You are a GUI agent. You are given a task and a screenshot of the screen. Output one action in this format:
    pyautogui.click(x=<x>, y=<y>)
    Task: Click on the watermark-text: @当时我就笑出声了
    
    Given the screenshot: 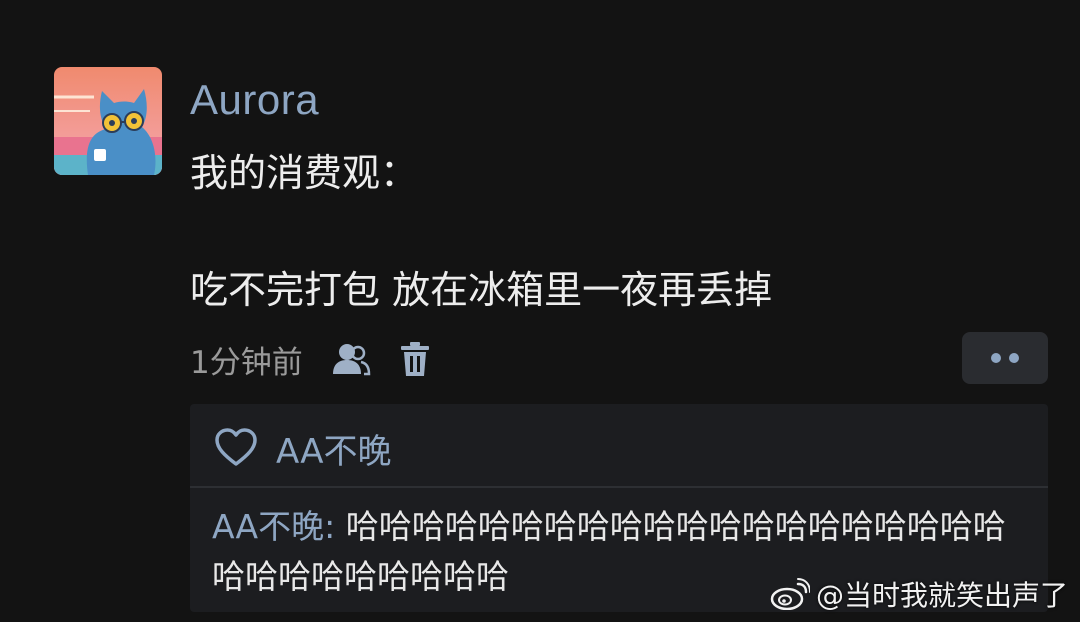 What is the action you would take?
    pyautogui.click(x=941, y=595)
    